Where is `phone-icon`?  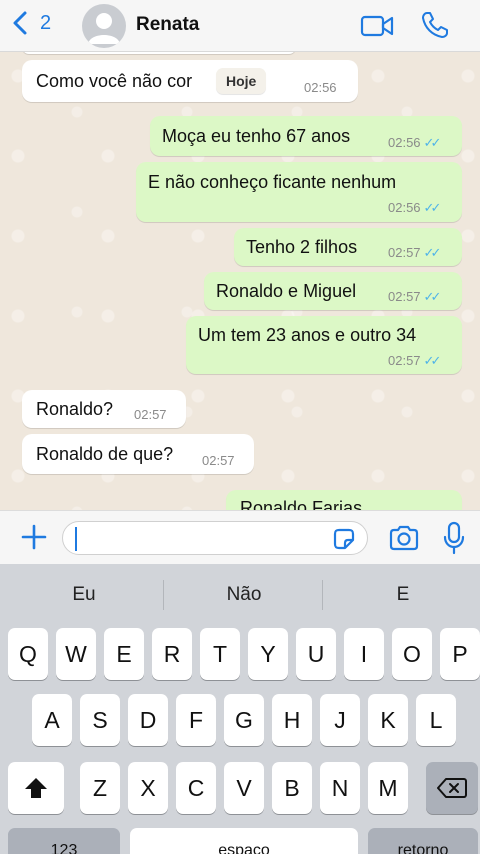 phone-icon is located at coordinates (435, 25).